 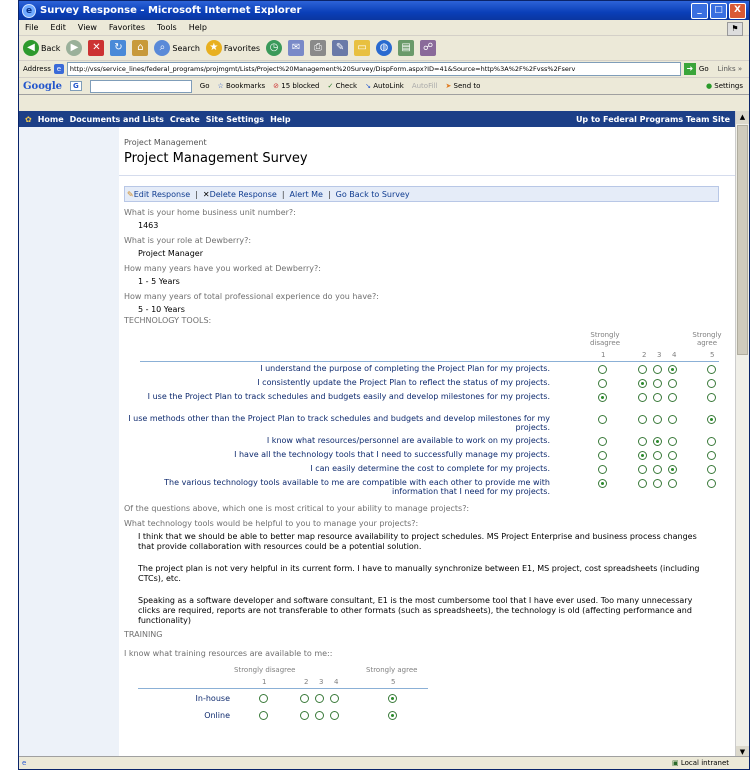 I want to click on menu-tools: Tools, so click(x=167, y=27).